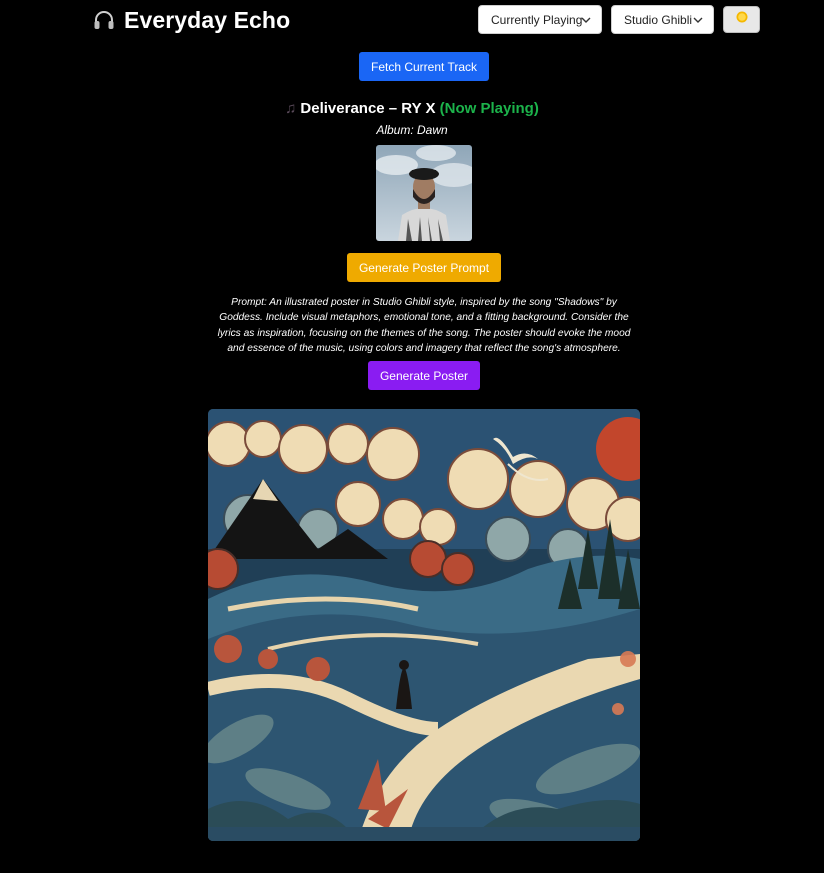 The image size is (824, 873). I want to click on source-select-value: Currently Playing, so click(537, 19).